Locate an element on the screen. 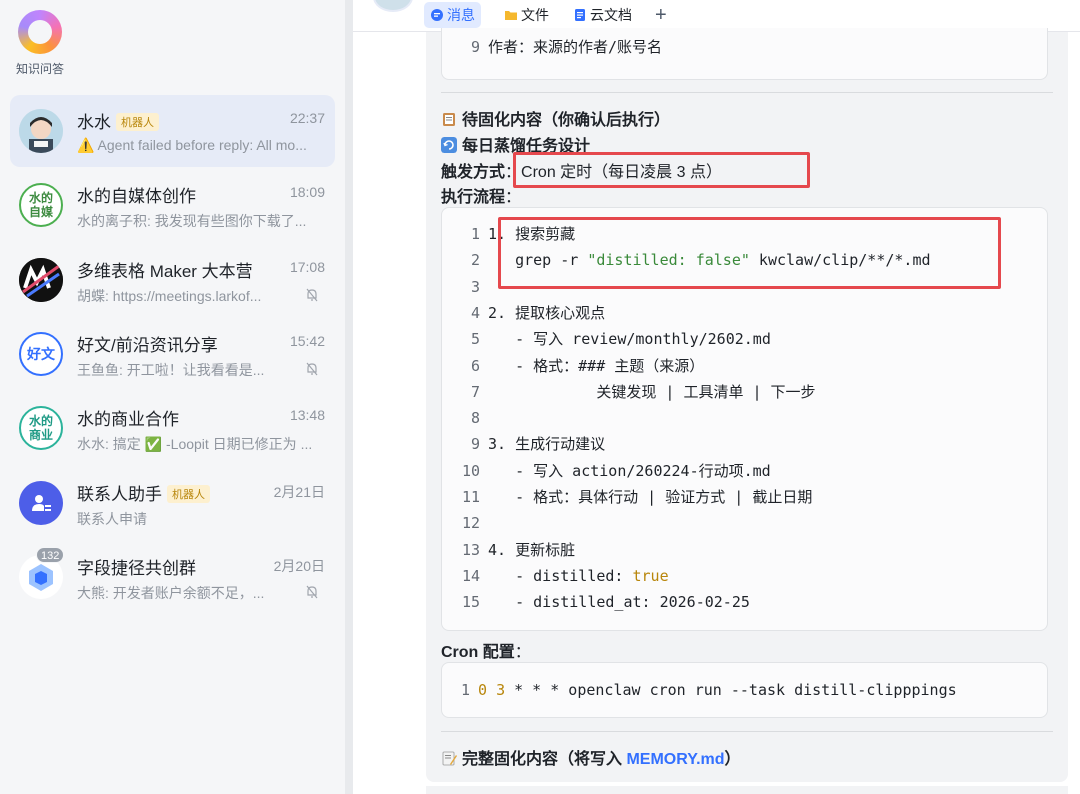  avatar: 水的 商业 is located at coordinates (41, 428).